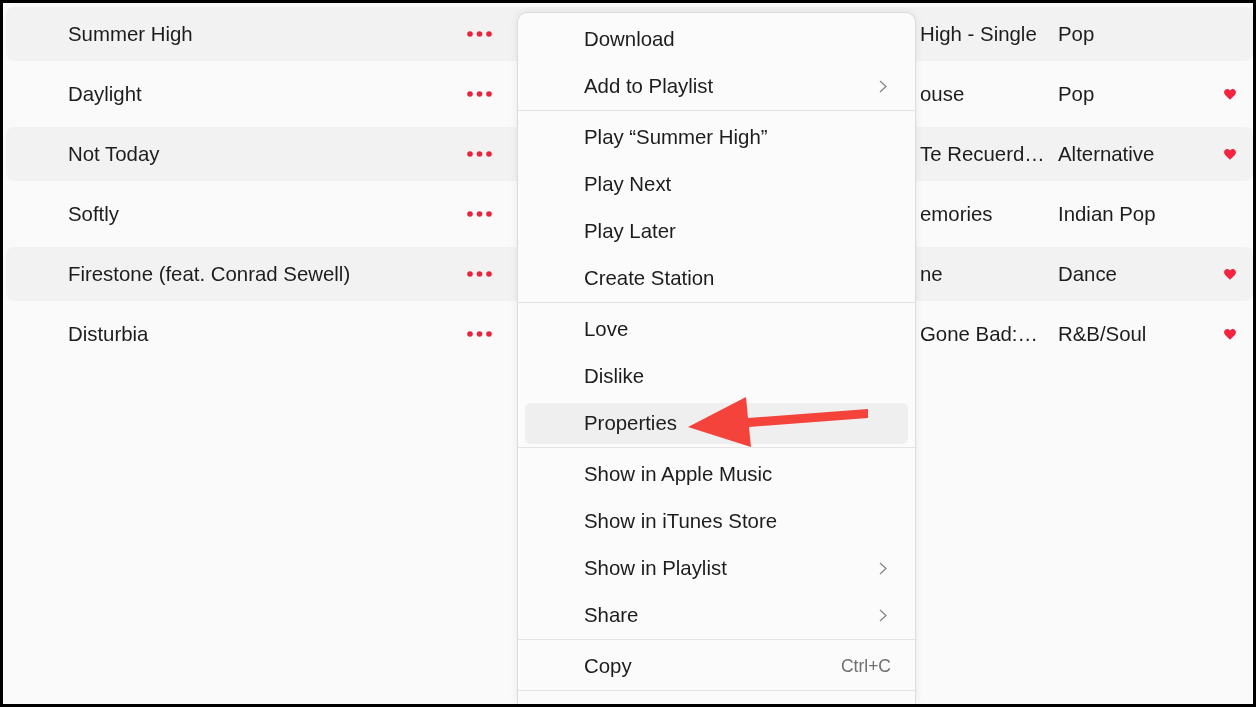 The height and width of the screenshot is (707, 1256). I want to click on menu-item: Dislike, so click(716, 376).